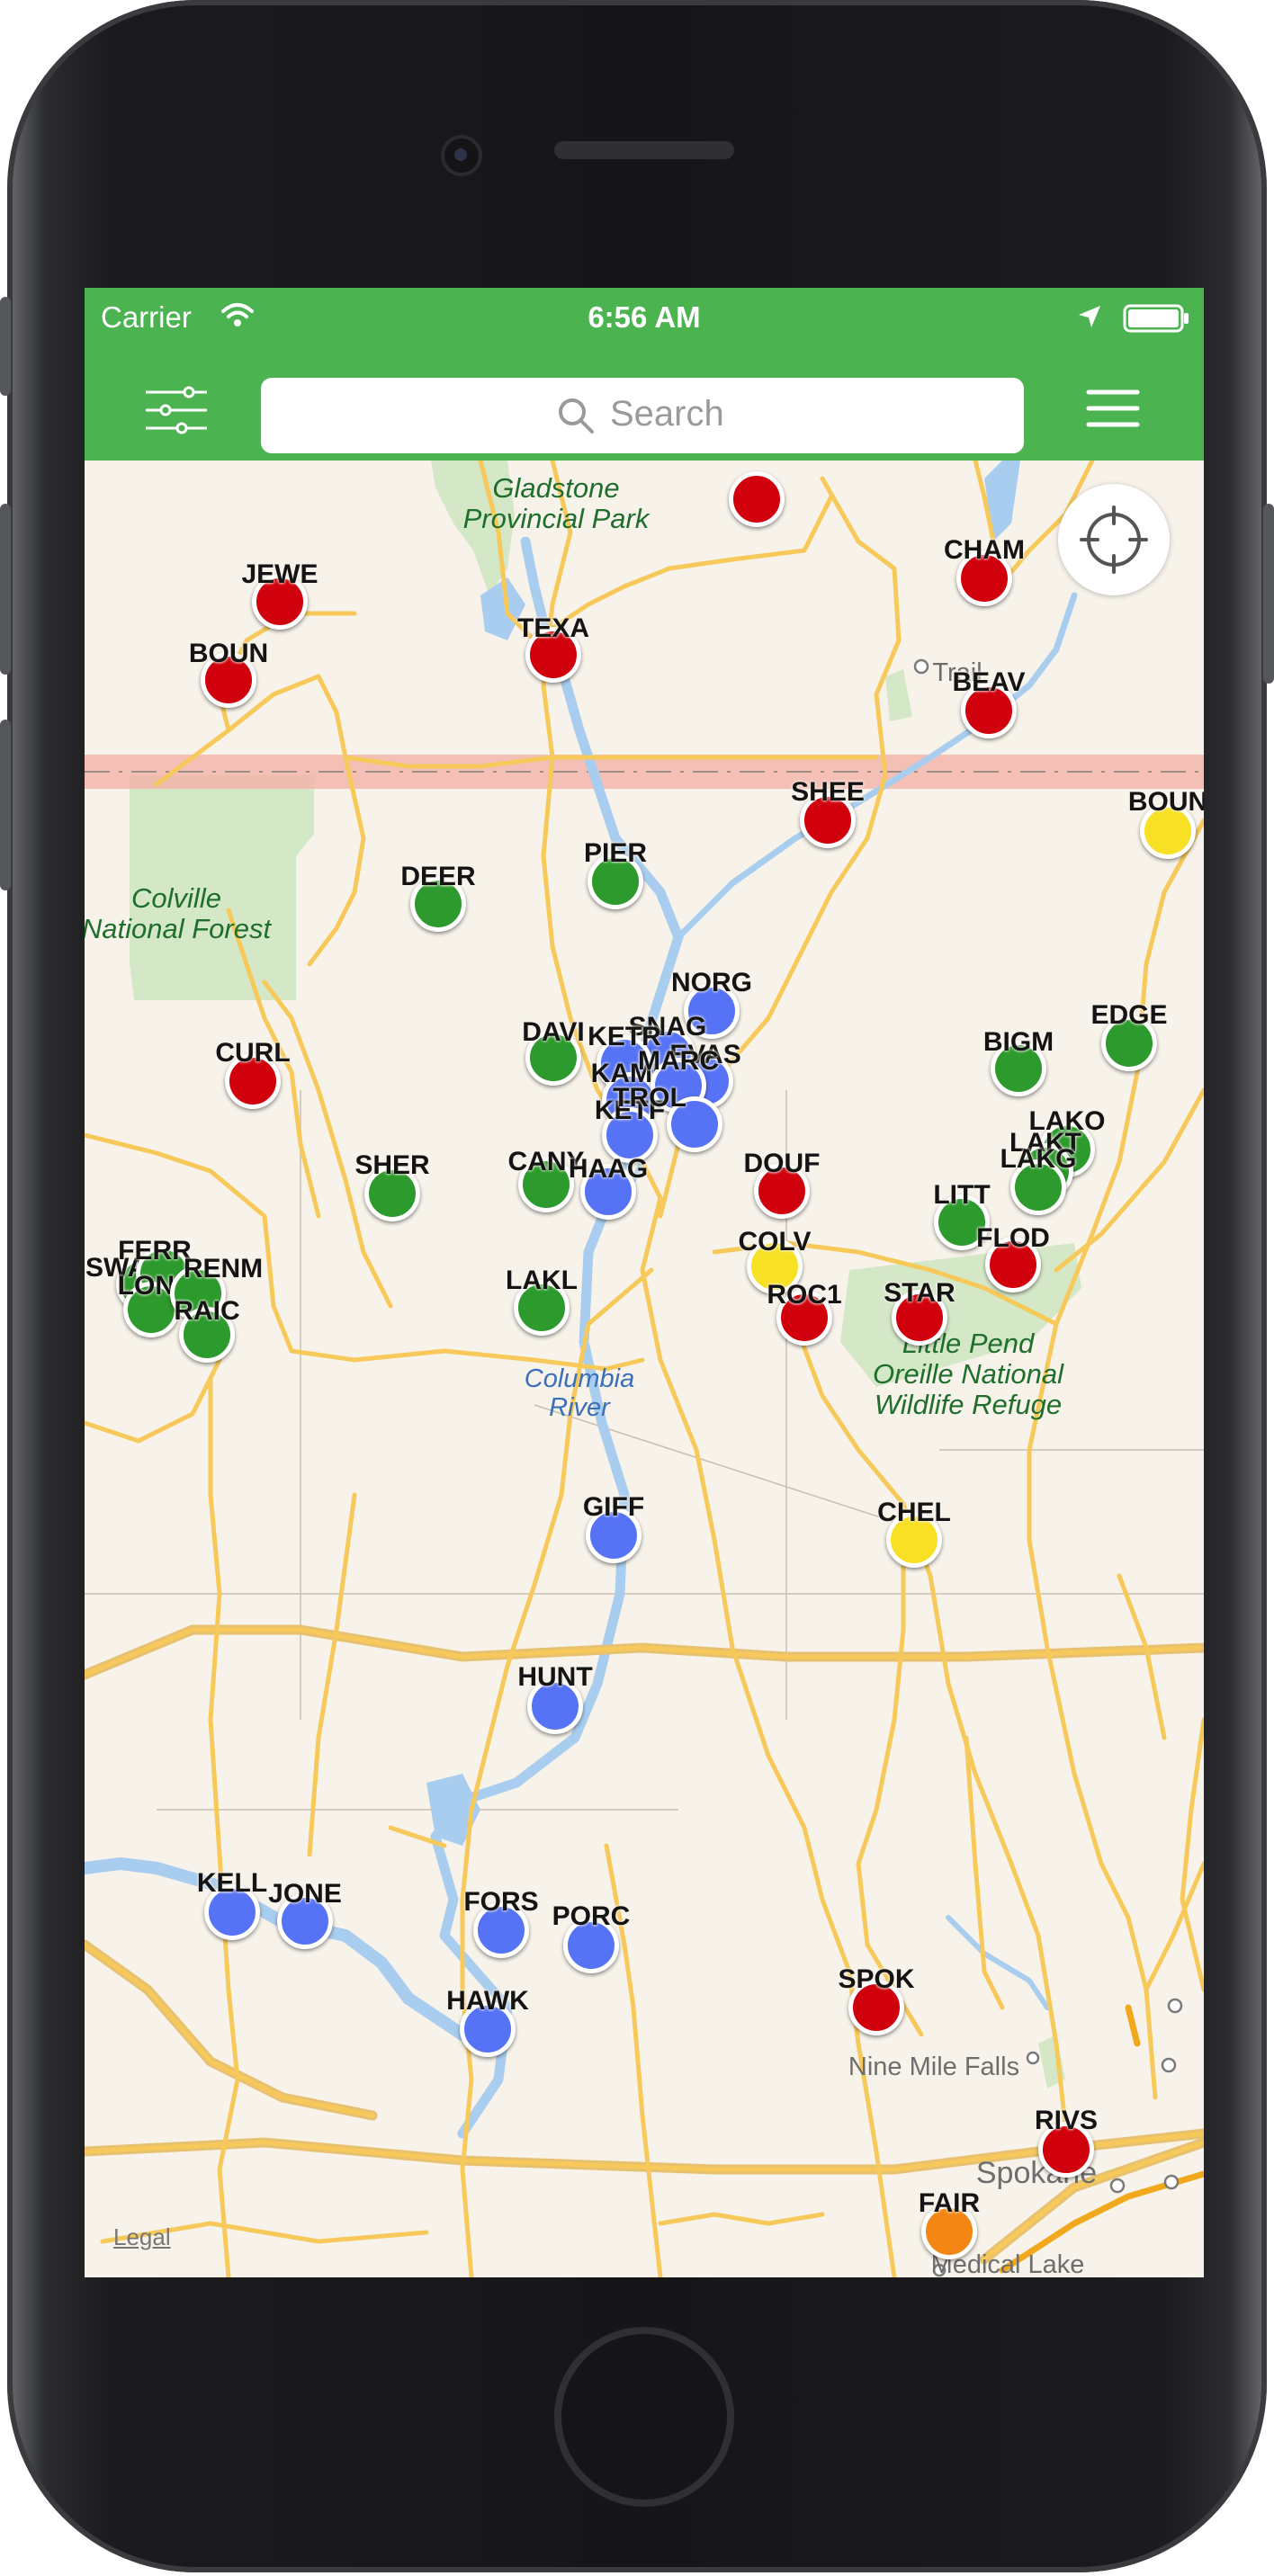  I want to click on station-label: CHAM, so click(984, 550).